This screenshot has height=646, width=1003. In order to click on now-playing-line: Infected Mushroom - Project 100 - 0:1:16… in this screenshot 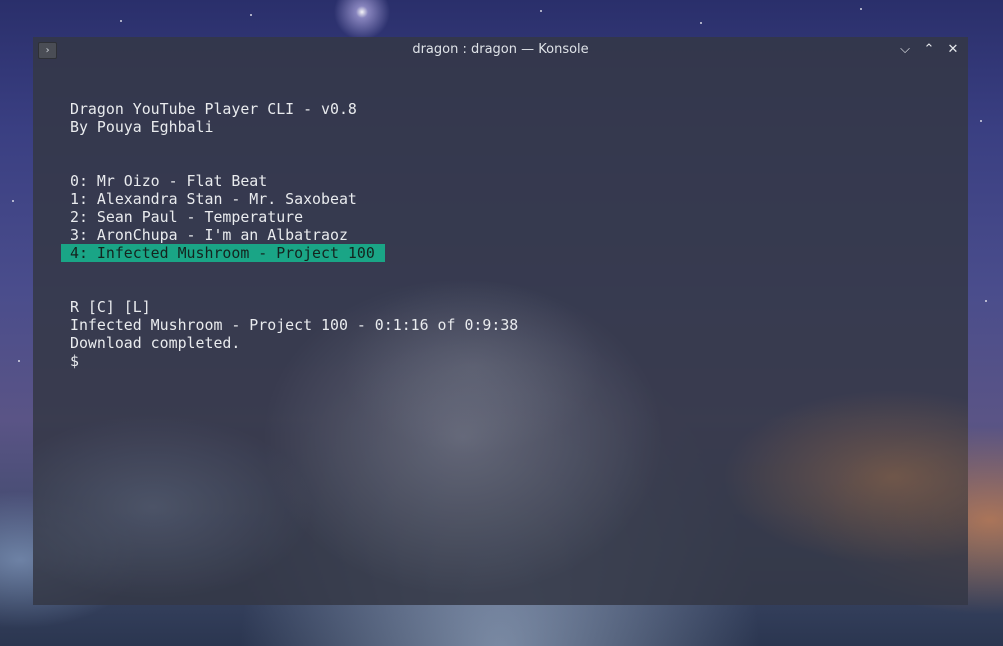, I will do `click(294, 325)`.